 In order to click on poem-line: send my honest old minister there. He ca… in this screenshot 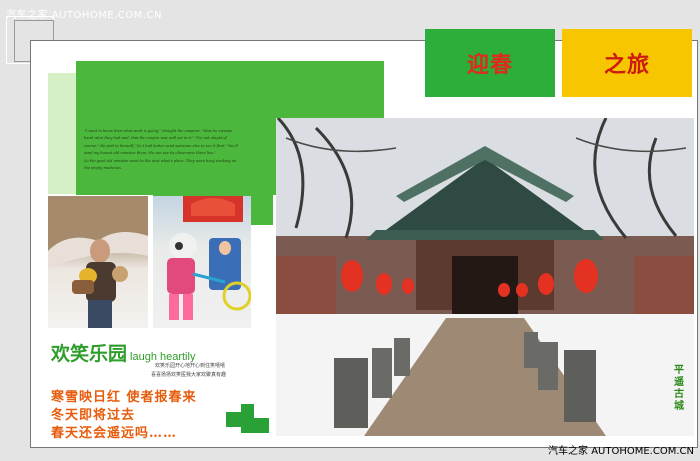, I will do `click(150, 153)`.